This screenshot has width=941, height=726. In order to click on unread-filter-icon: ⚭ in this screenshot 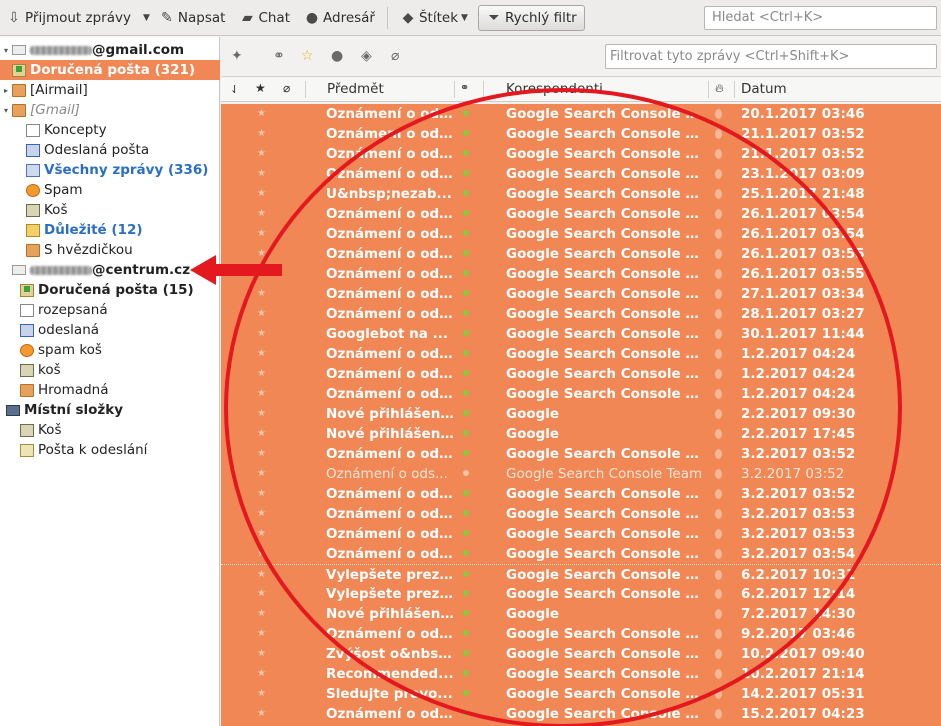, I will do `click(279, 56)`.